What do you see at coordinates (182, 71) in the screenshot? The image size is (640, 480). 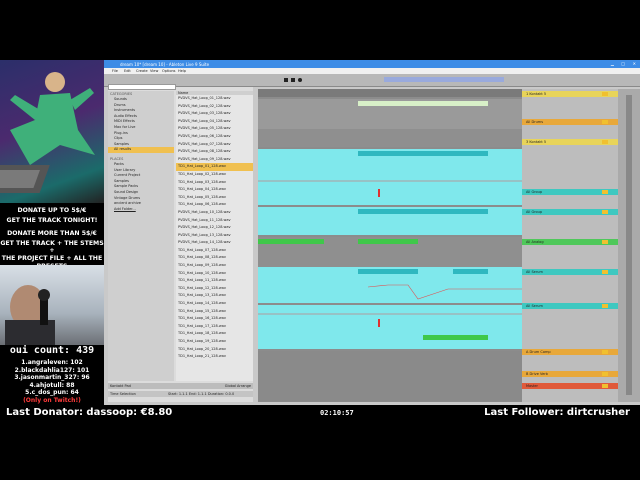 I see `menu-help: Help` at bounding box center [182, 71].